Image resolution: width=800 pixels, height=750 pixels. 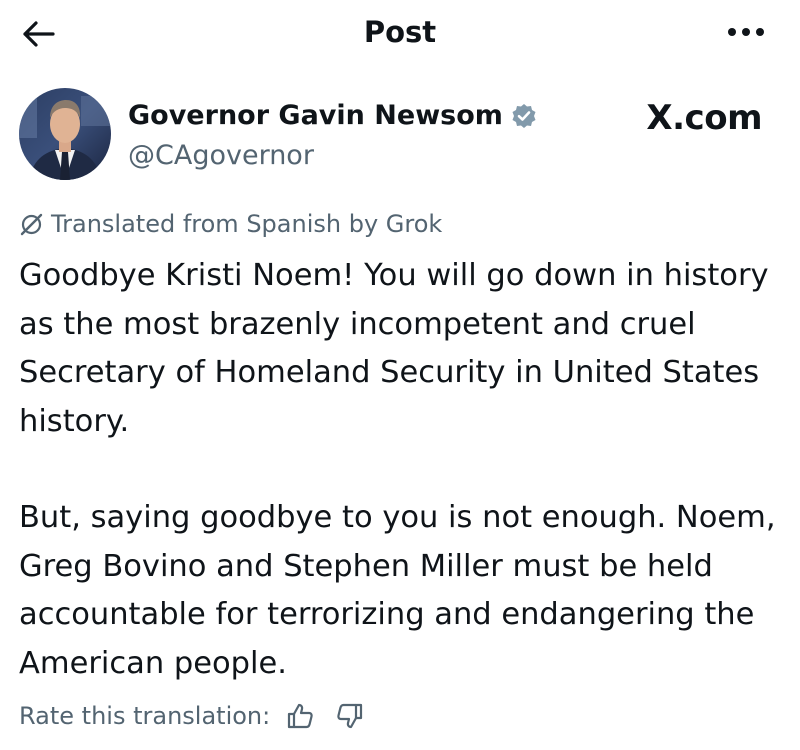 What do you see at coordinates (315, 115) in the screenshot?
I see `author-name-text: Governor Gavin Newsom` at bounding box center [315, 115].